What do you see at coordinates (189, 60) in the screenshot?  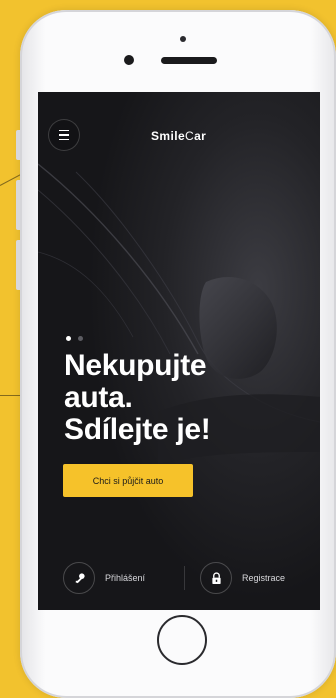 I see `phone-speaker` at bounding box center [189, 60].